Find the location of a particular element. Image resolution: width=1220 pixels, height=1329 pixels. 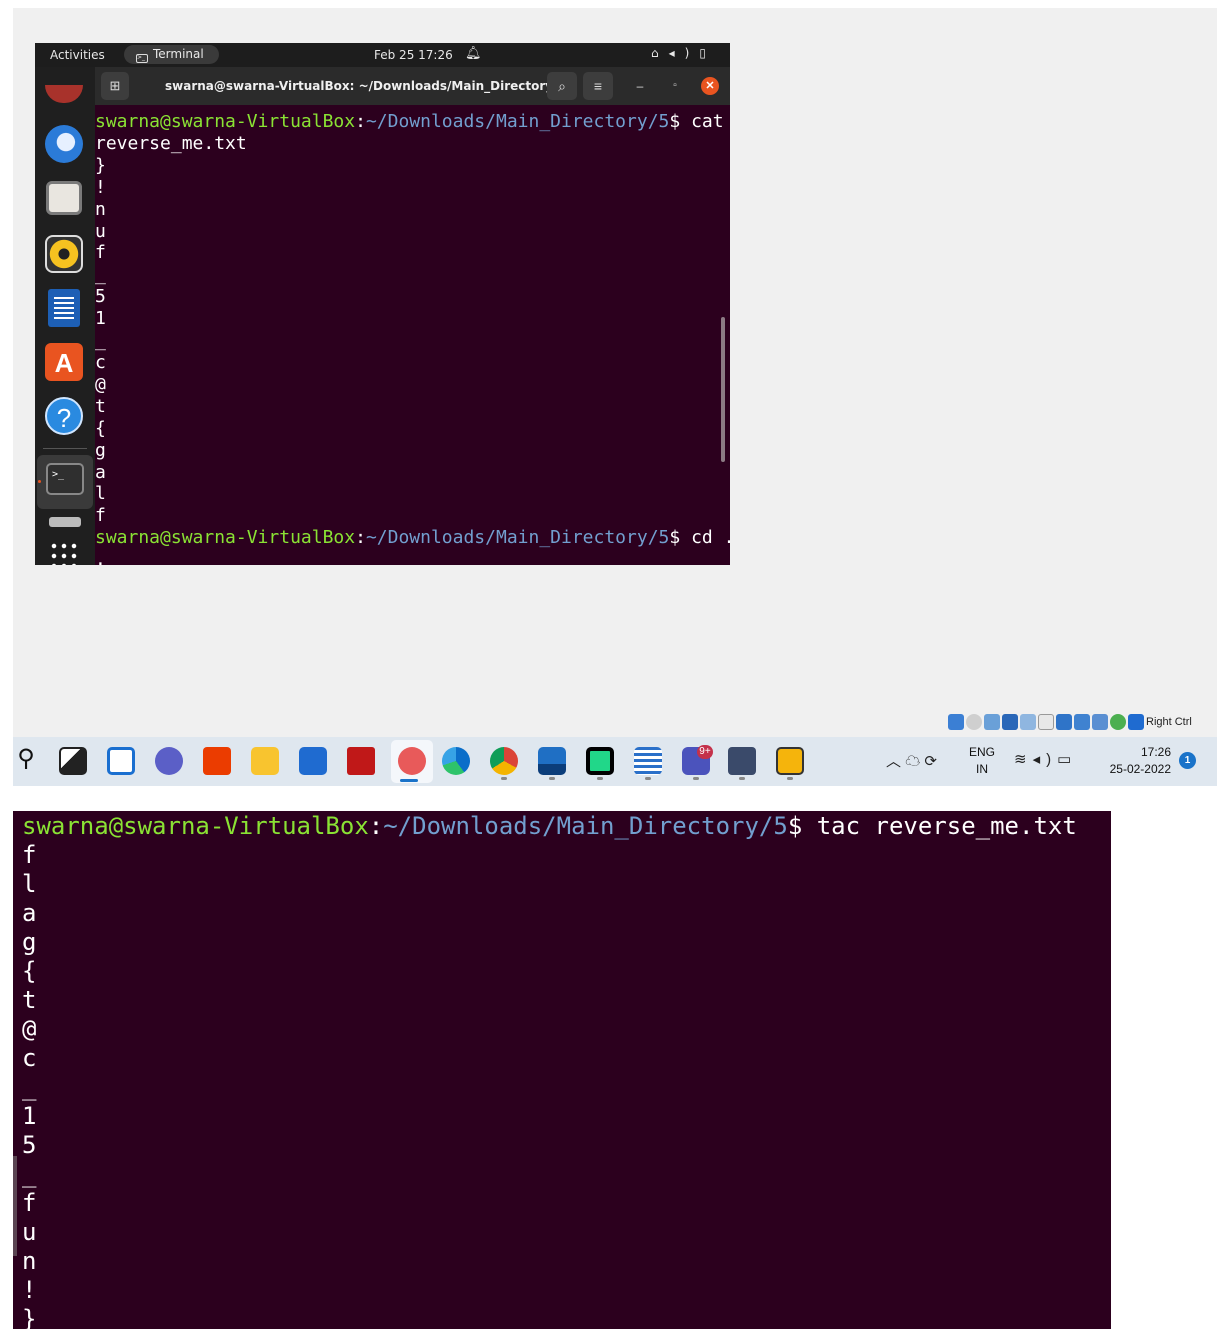

photos-icon is located at coordinates (552, 761).